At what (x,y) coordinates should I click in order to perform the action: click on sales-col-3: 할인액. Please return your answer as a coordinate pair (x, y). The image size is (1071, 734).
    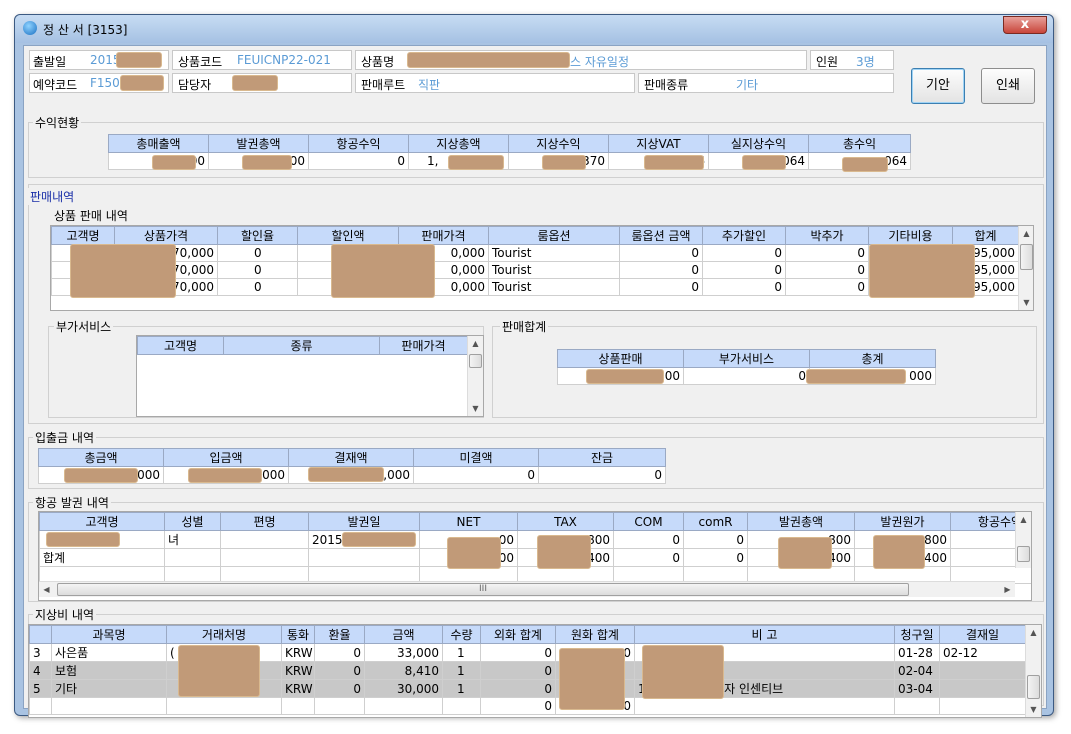
    Looking at the image, I should click on (348, 235).